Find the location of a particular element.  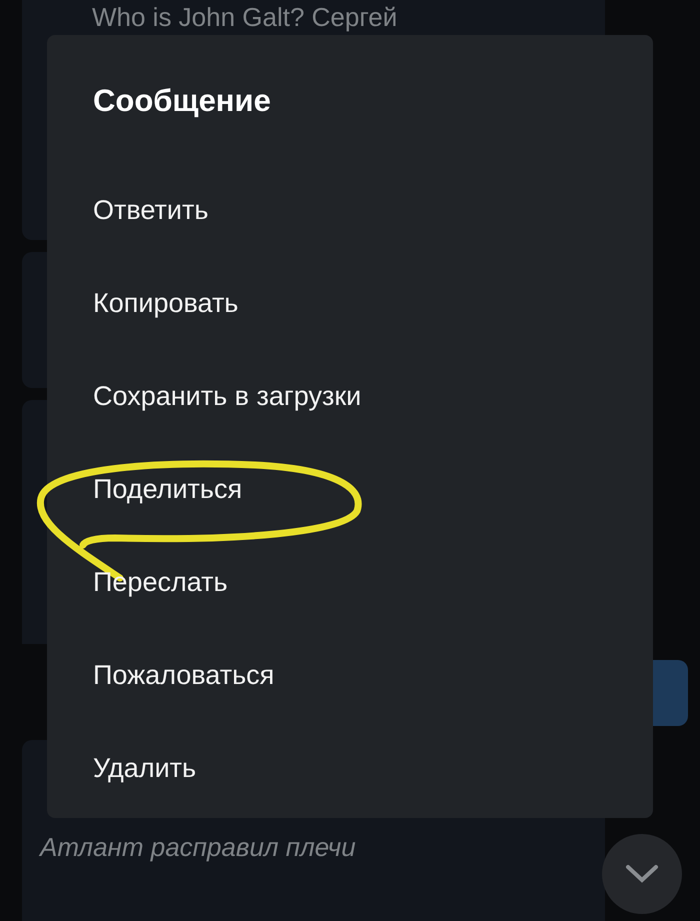

menu-item: Переслать is located at coordinates (350, 582).